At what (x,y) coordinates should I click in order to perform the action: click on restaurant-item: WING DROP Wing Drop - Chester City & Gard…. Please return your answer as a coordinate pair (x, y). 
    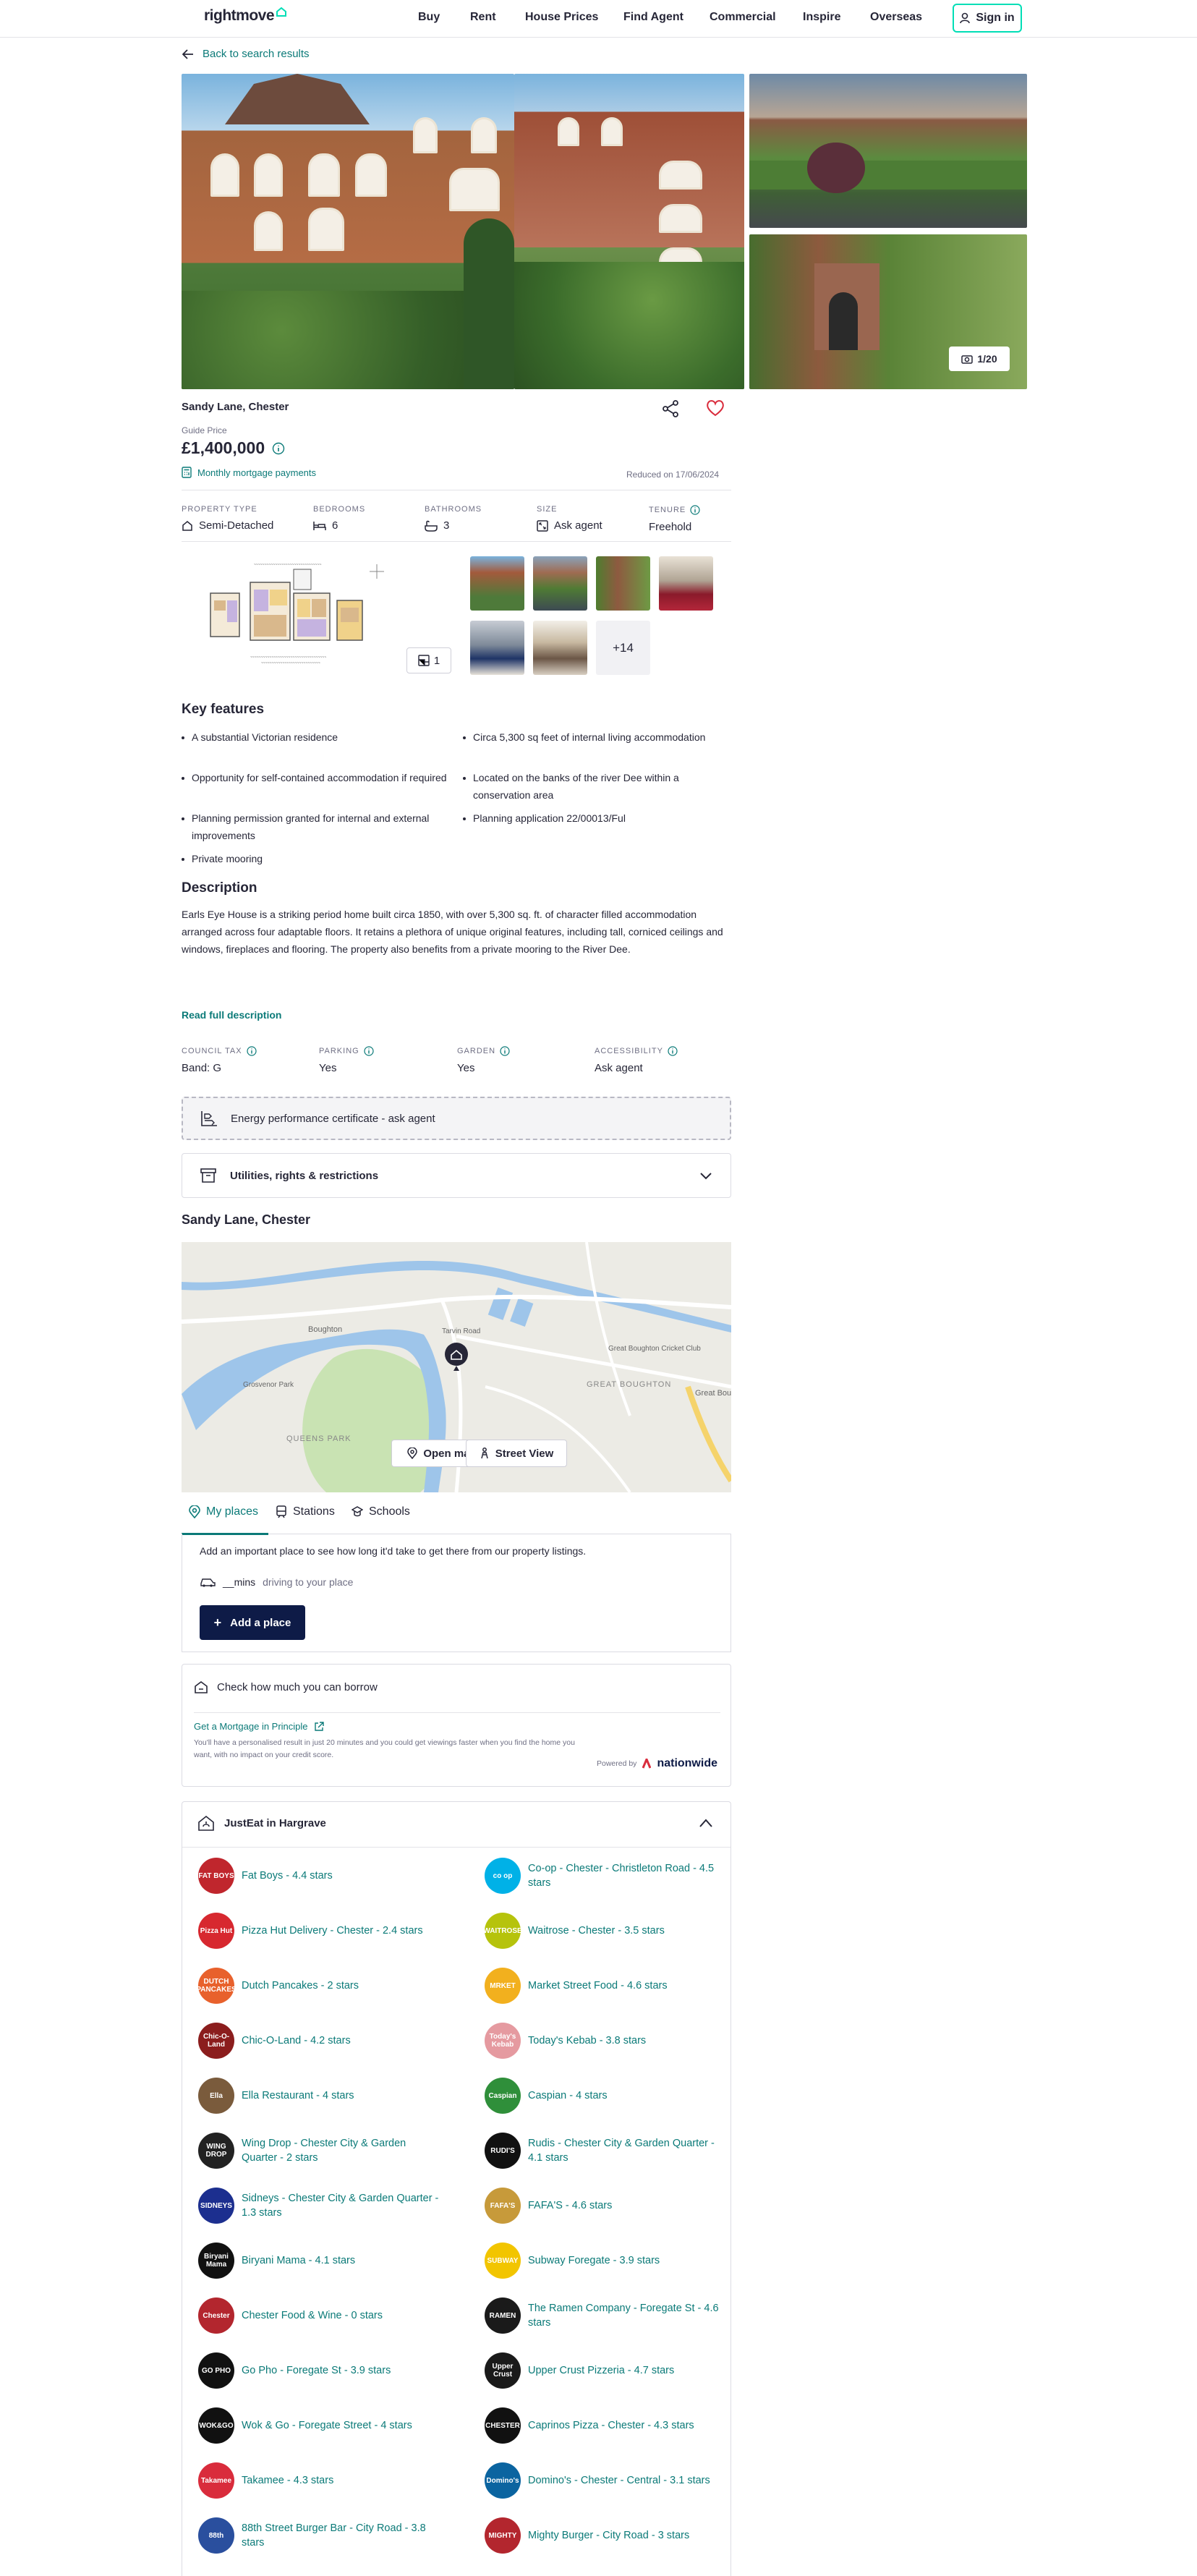
    Looking at the image, I should click on (321, 2151).